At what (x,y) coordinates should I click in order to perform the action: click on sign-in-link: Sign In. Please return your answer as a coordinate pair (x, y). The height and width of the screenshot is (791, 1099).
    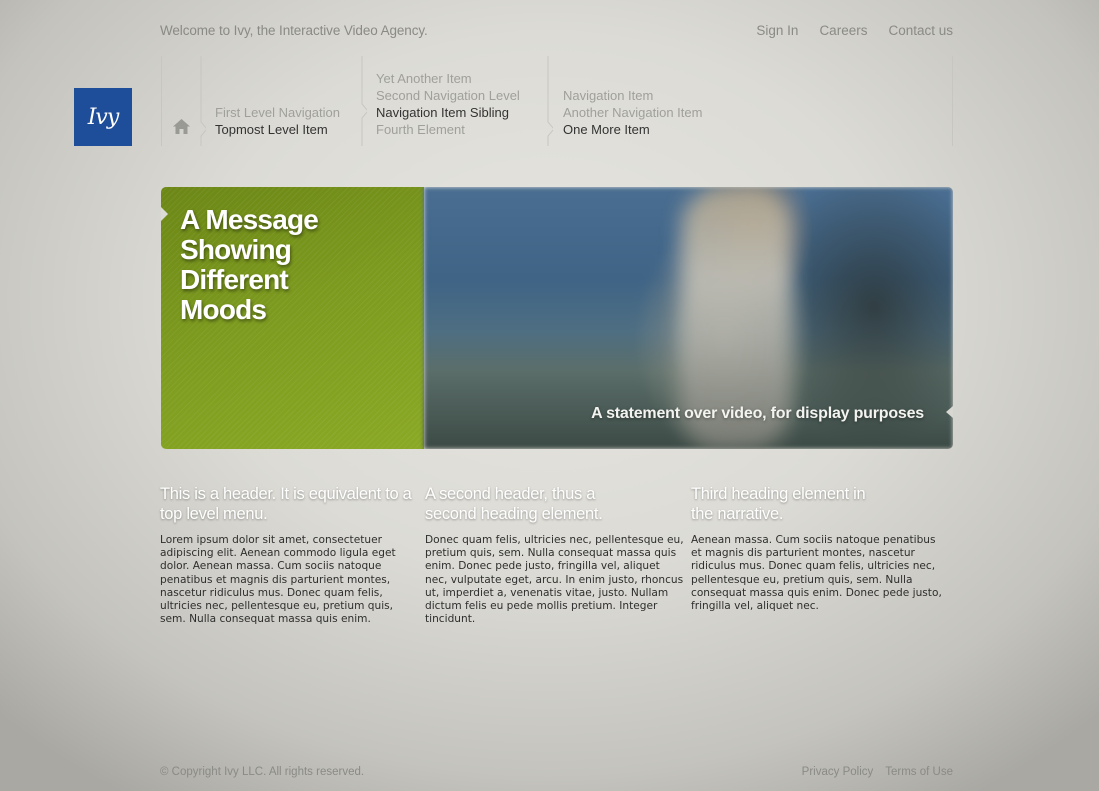
    Looking at the image, I should click on (777, 30).